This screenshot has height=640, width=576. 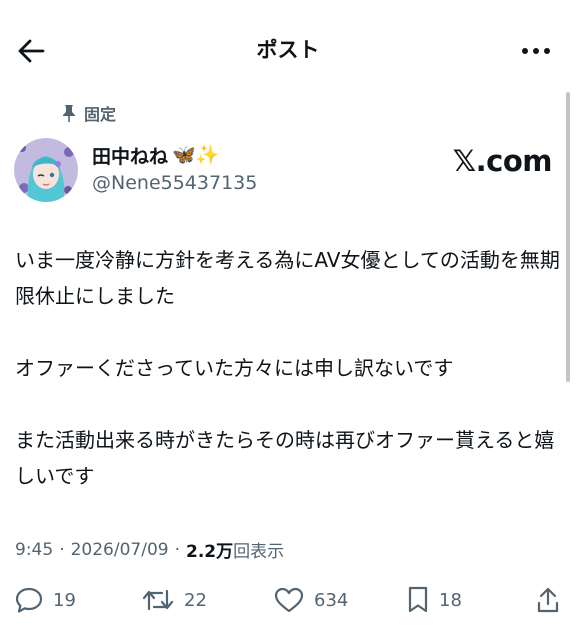 What do you see at coordinates (174, 183) in the screenshot?
I see `user-handle: @Nene55437135` at bounding box center [174, 183].